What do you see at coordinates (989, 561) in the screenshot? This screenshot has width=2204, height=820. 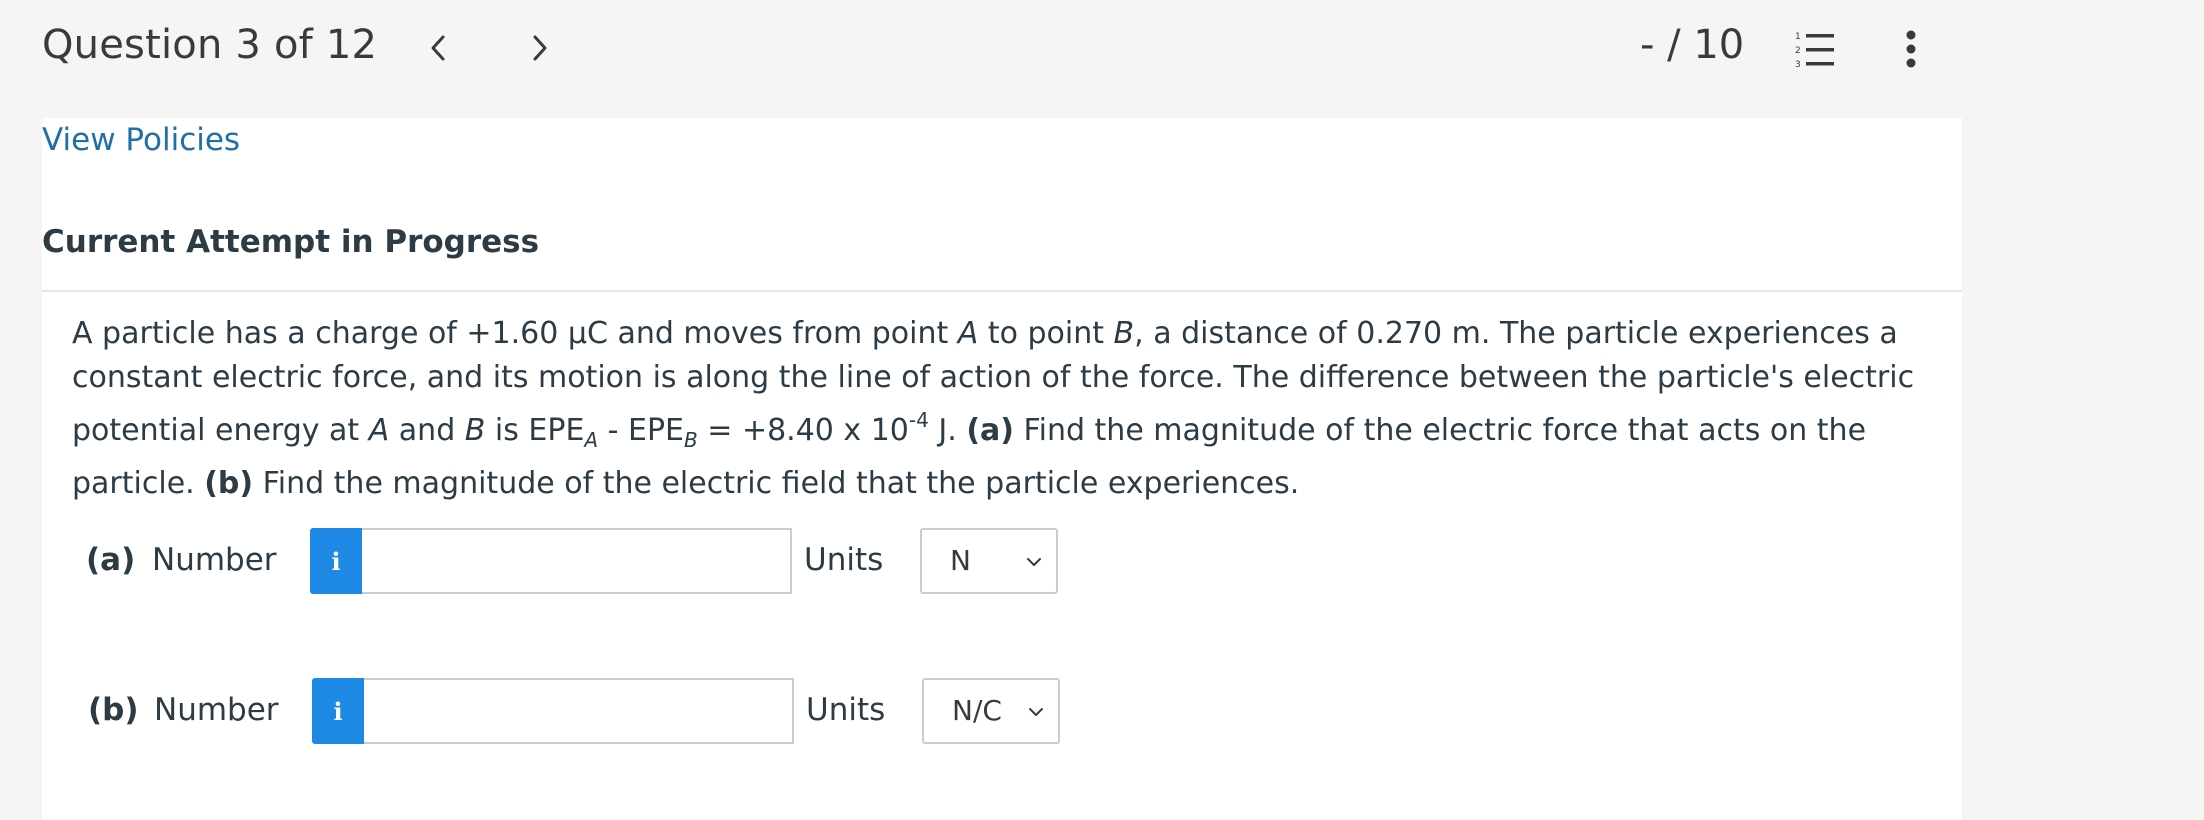 I see `units-select-a: N` at bounding box center [989, 561].